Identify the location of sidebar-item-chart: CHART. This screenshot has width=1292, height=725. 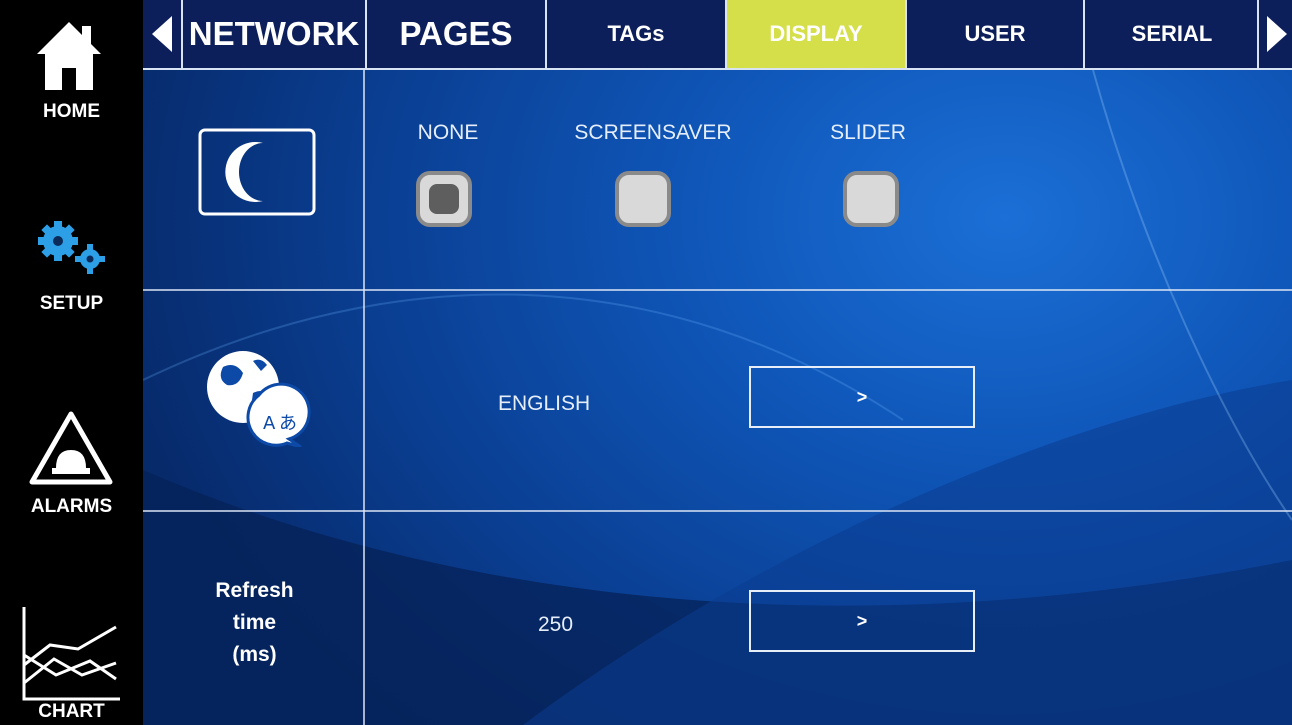
(71, 662).